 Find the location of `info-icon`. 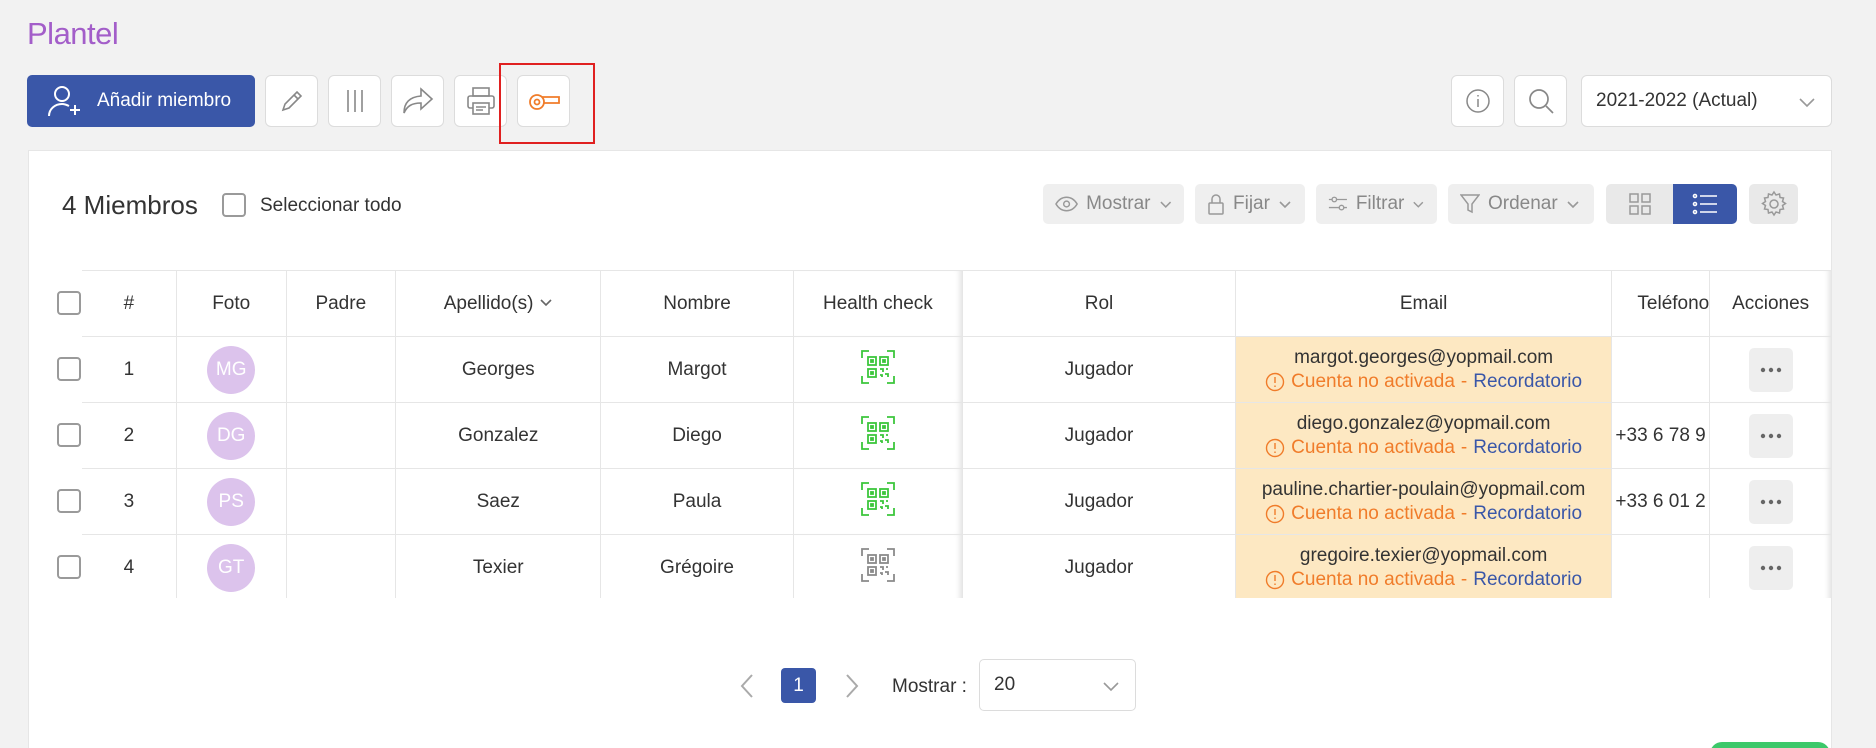

info-icon is located at coordinates (1477, 101).